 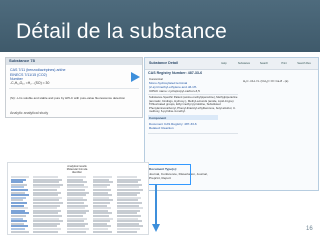 I want to click on detail-item: IUPAC name: cyclopropyl-carbon-3,5, so click(x=174, y=91).